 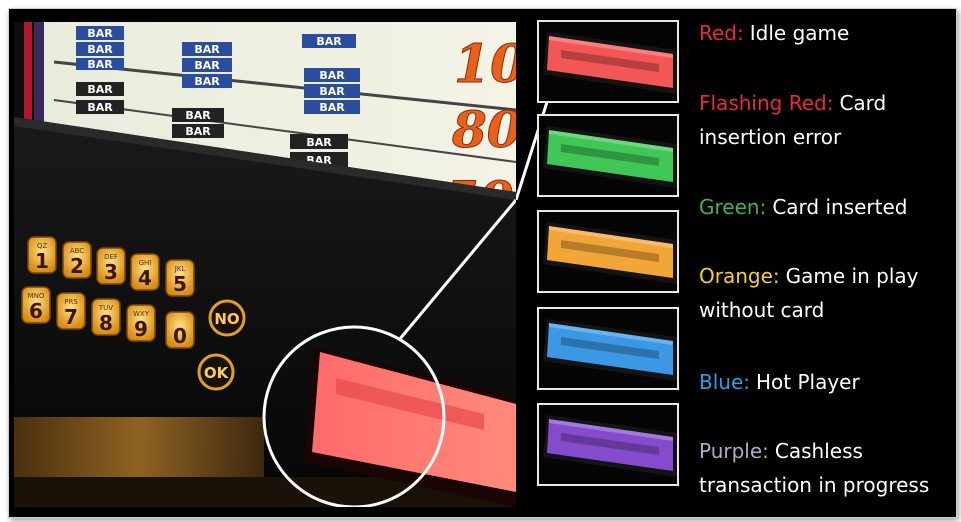 What do you see at coordinates (106, 323) in the screenshot?
I see `keypad-key-digit: 8` at bounding box center [106, 323].